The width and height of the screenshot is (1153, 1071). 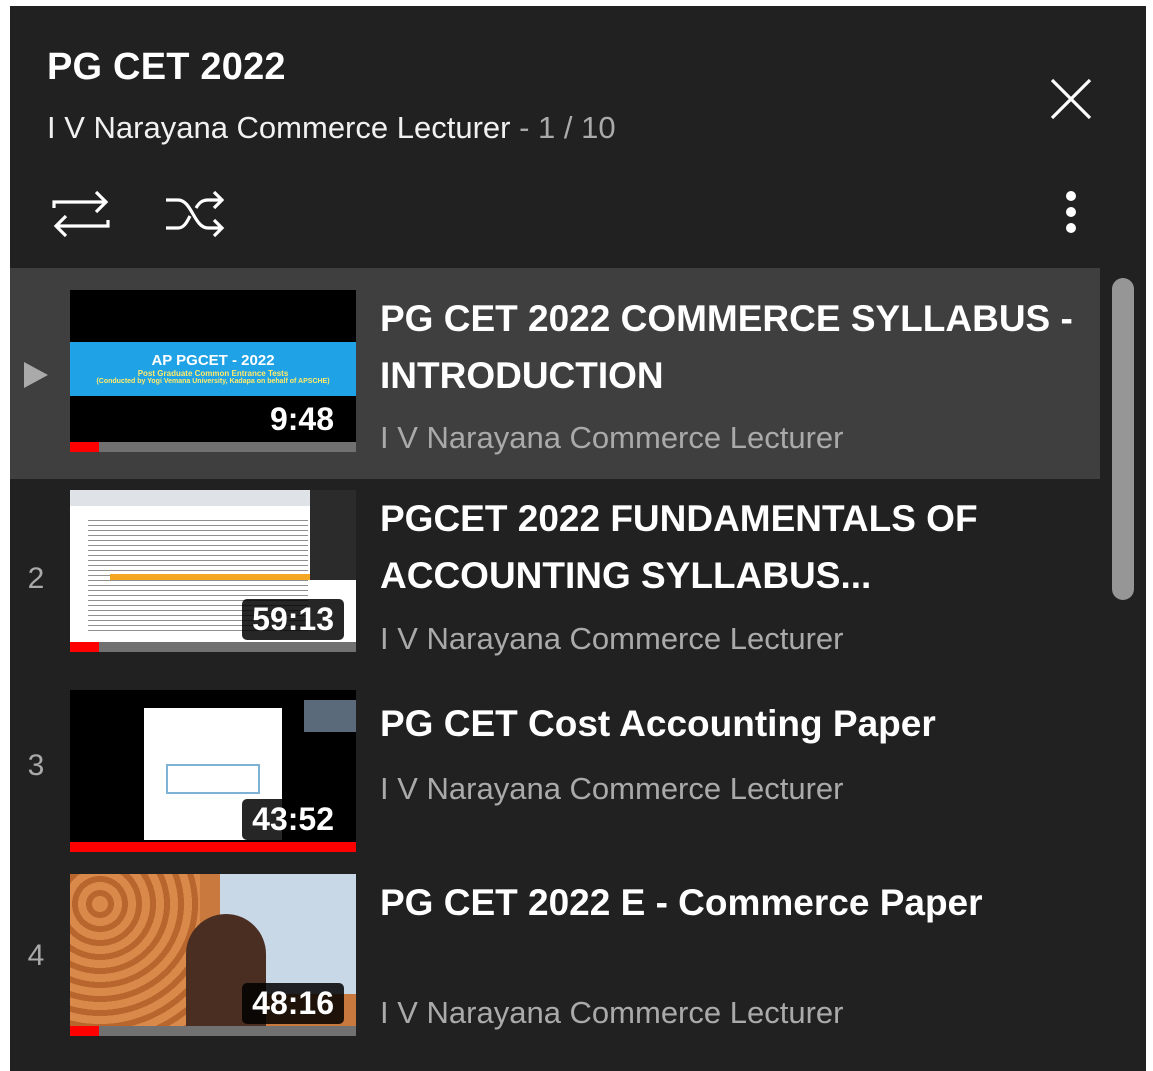 I want to click on playlist-position: - 1 / 10, so click(x=563, y=127).